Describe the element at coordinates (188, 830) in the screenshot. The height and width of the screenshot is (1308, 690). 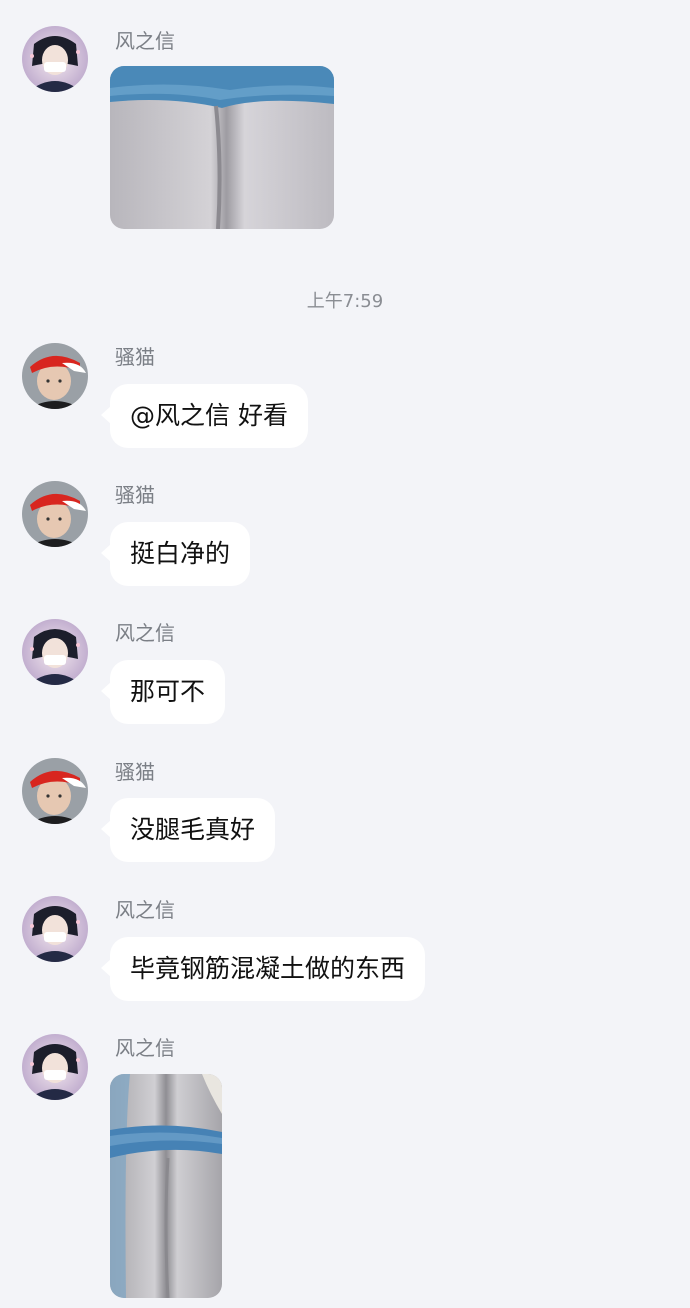
I see `message-bubble: 没腿毛真好` at that location.